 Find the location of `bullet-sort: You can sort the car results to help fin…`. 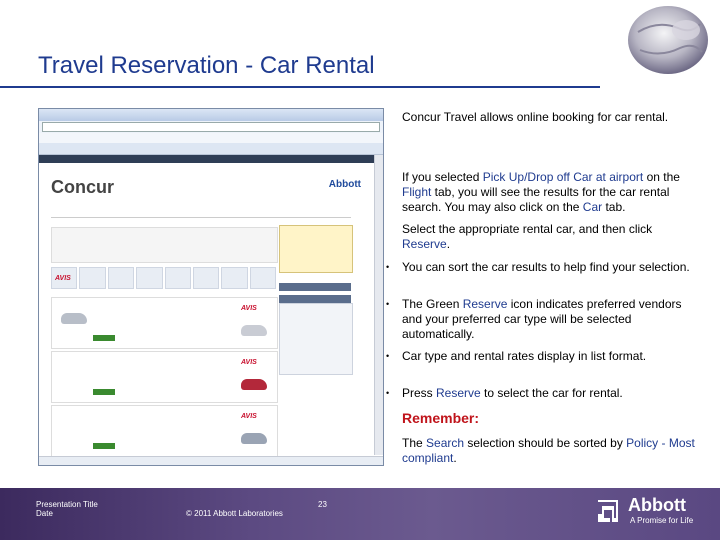

bullet-sort: You can sort the car results to help fin… is located at coordinates (546, 267).